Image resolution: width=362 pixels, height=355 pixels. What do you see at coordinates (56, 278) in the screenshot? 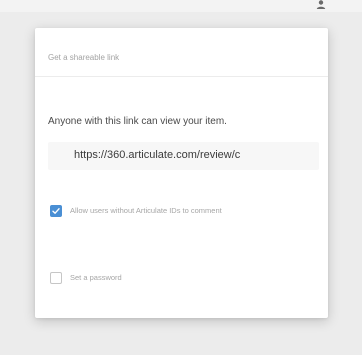
I see `set-password-checkbox` at bounding box center [56, 278].